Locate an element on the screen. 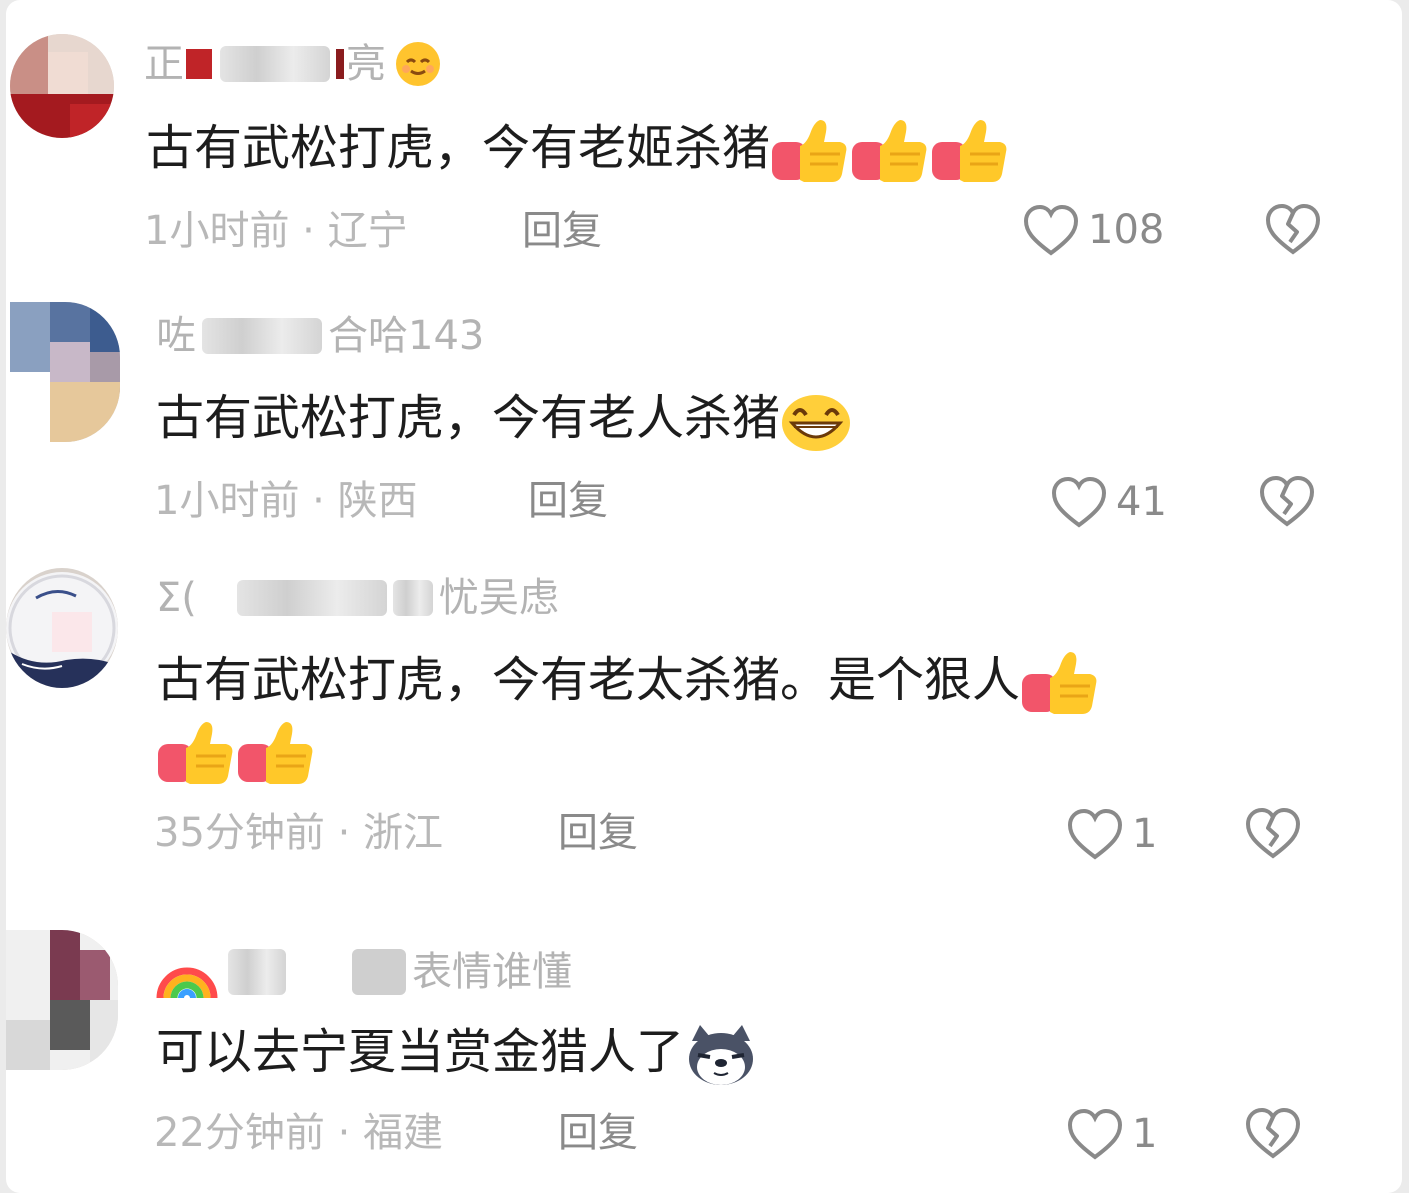 The height and width of the screenshot is (1193, 1409). username-end: 亮 is located at coordinates (366, 64).